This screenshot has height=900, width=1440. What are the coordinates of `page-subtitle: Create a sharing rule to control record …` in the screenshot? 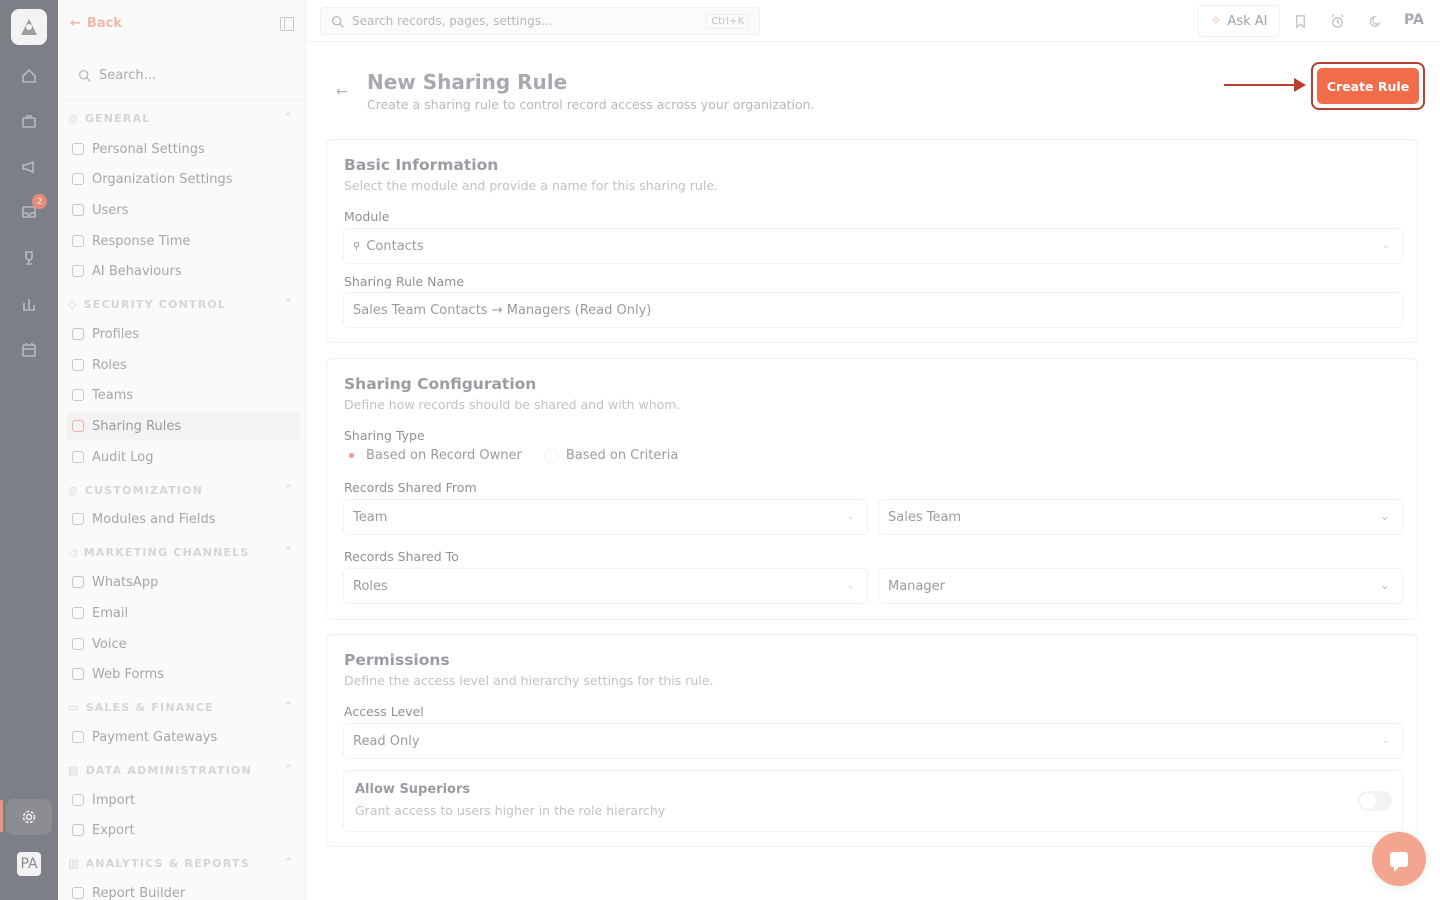 It's located at (591, 104).